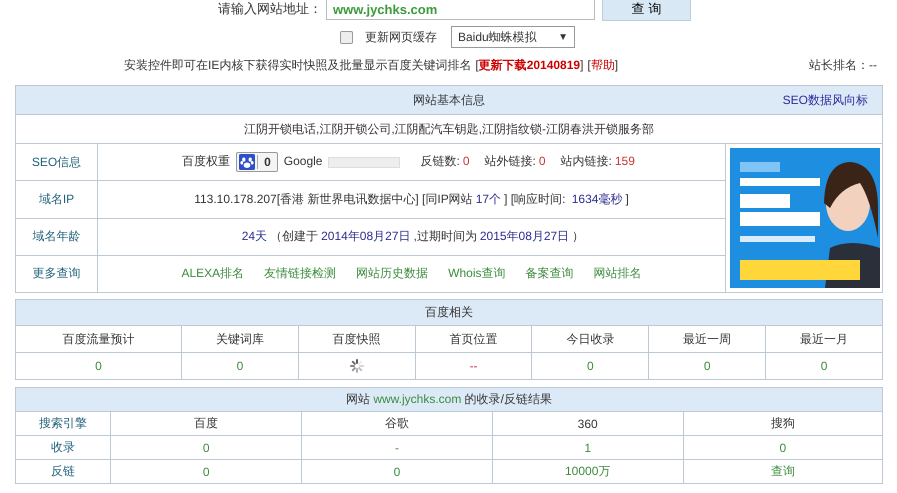 This screenshot has height=493, width=897. I want to click on row-label: 域名年龄, so click(56, 236).